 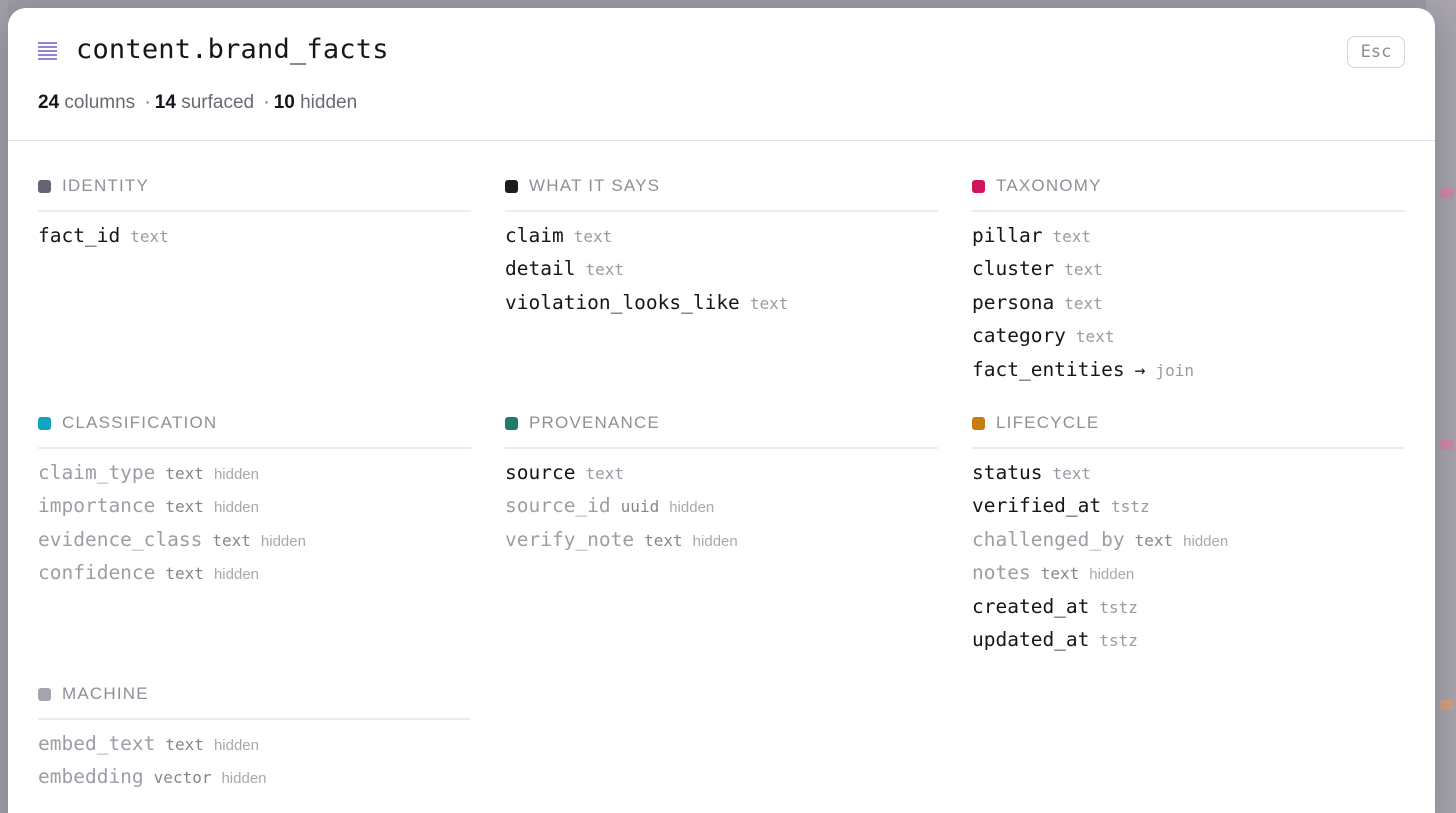 I want to click on column-row: confidence text hidden, so click(x=254, y=577).